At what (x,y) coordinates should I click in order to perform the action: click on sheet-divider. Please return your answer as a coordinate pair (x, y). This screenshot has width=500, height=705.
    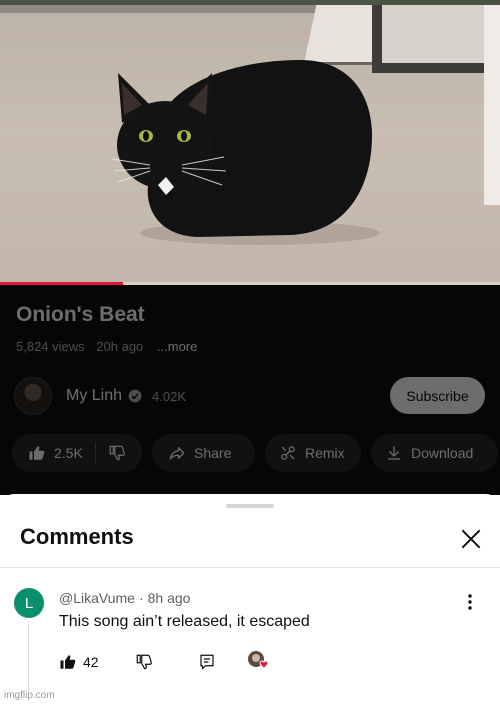
    Looking at the image, I should click on (250, 567).